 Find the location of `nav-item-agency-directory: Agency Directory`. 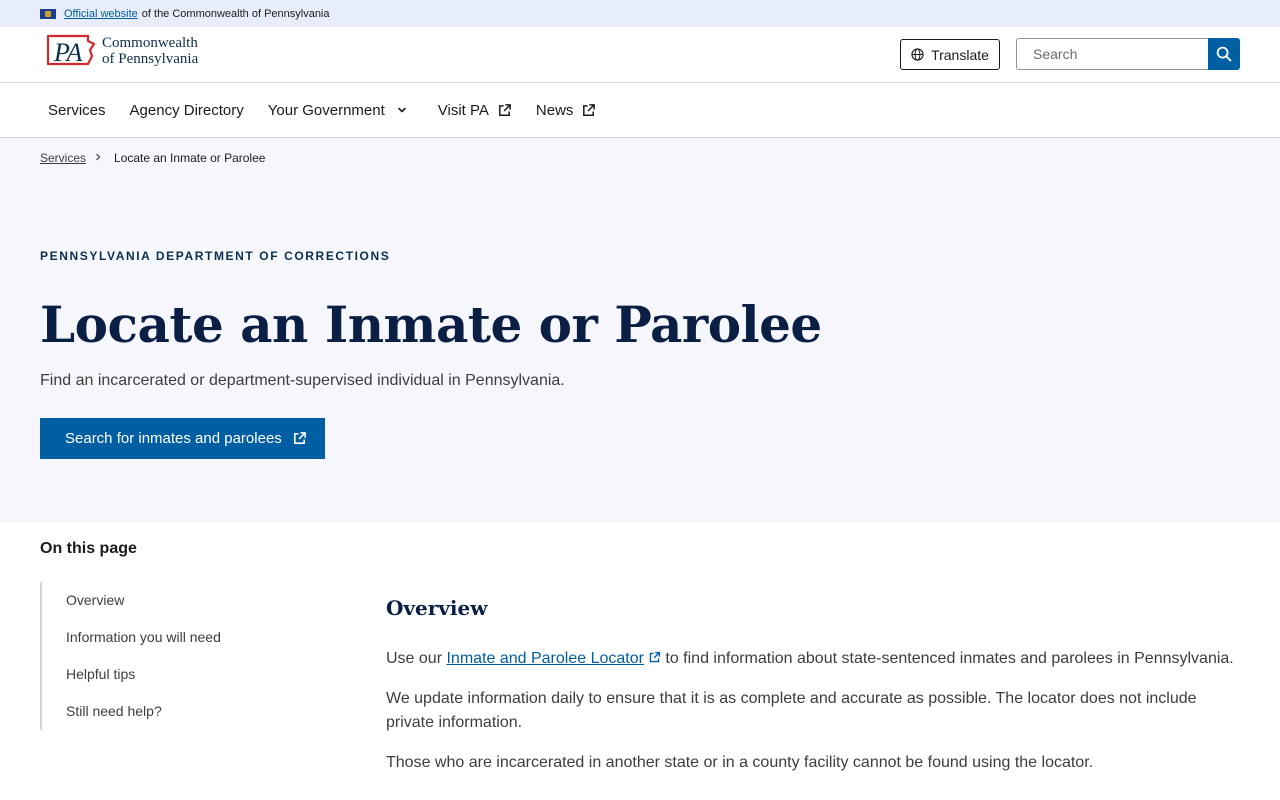

nav-item-agency-directory: Agency Directory is located at coordinates (187, 110).